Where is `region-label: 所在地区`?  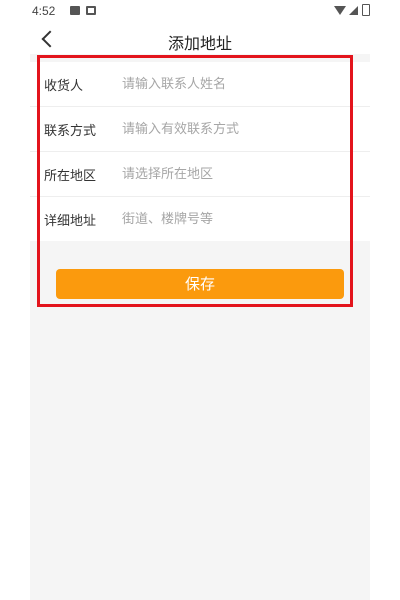 region-label: 所在地区 is located at coordinates (70, 176).